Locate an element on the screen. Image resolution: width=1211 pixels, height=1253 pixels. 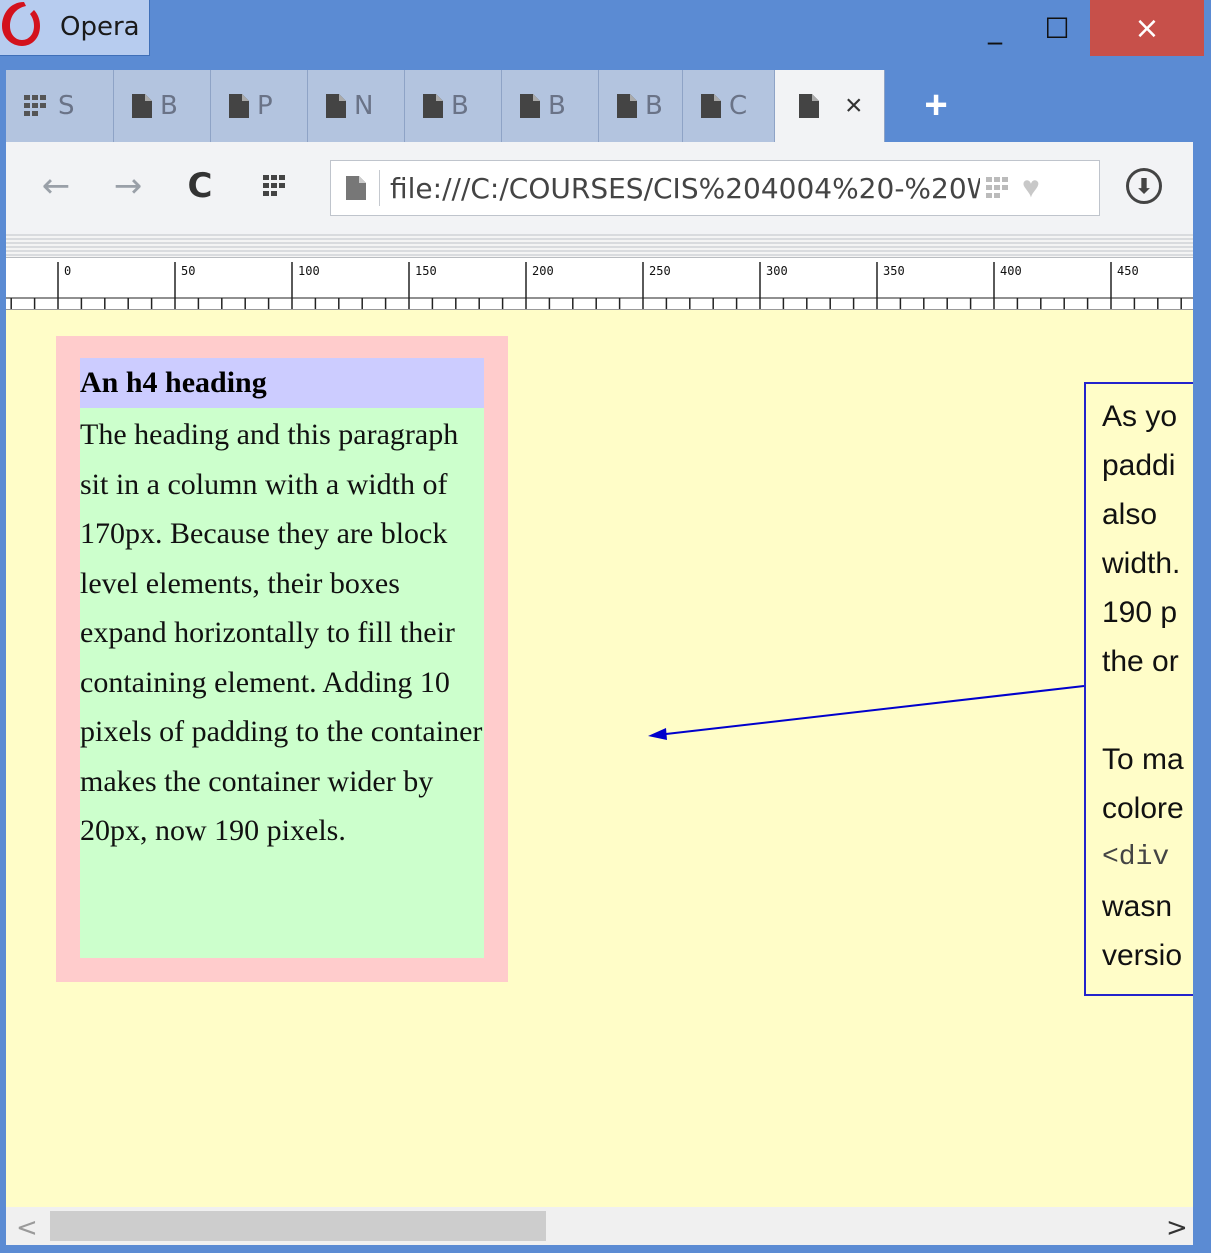
tab-speed-dial: S is located at coordinates (60, 106).